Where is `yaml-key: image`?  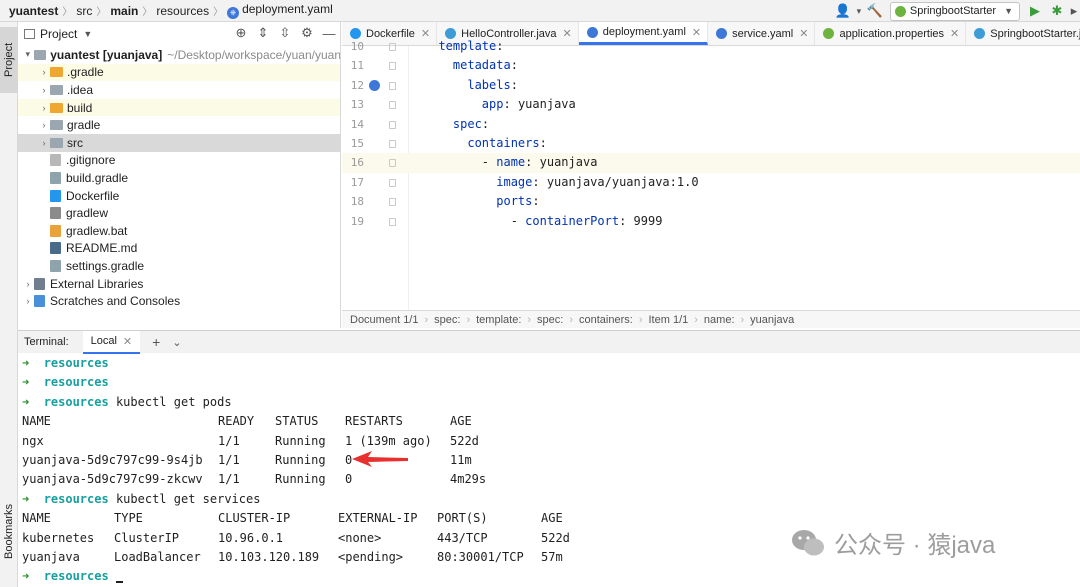
yaml-key: image is located at coordinates (514, 181).